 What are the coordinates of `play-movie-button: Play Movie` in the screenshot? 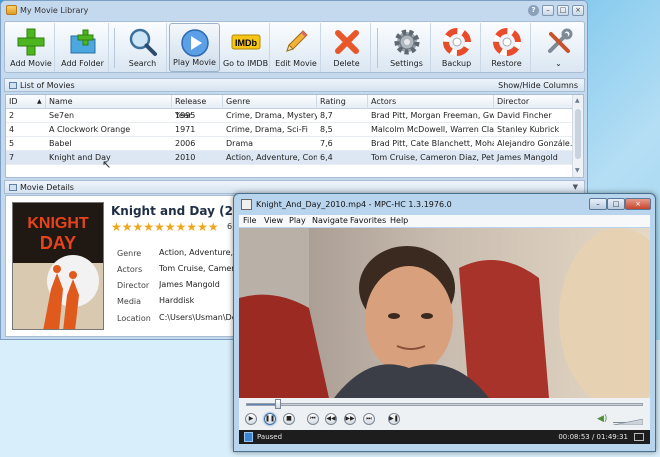 It's located at (194, 47).